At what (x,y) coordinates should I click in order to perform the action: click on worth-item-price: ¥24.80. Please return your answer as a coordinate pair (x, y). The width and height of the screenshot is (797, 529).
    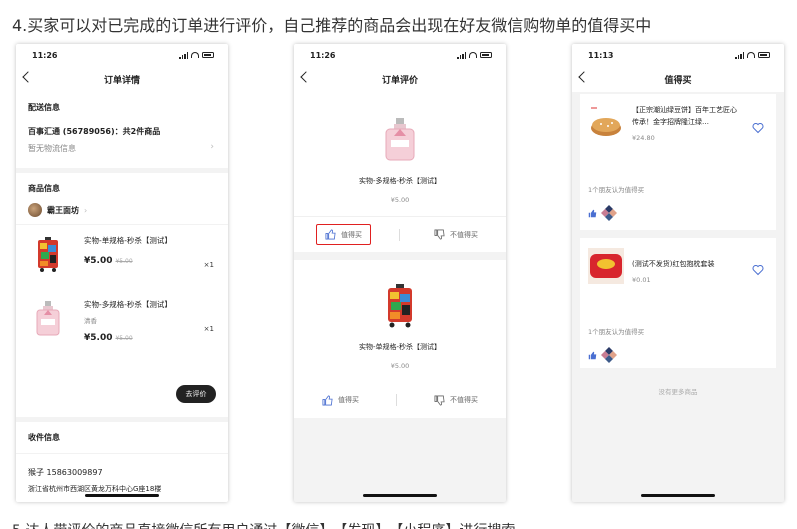
    Looking at the image, I should click on (643, 138).